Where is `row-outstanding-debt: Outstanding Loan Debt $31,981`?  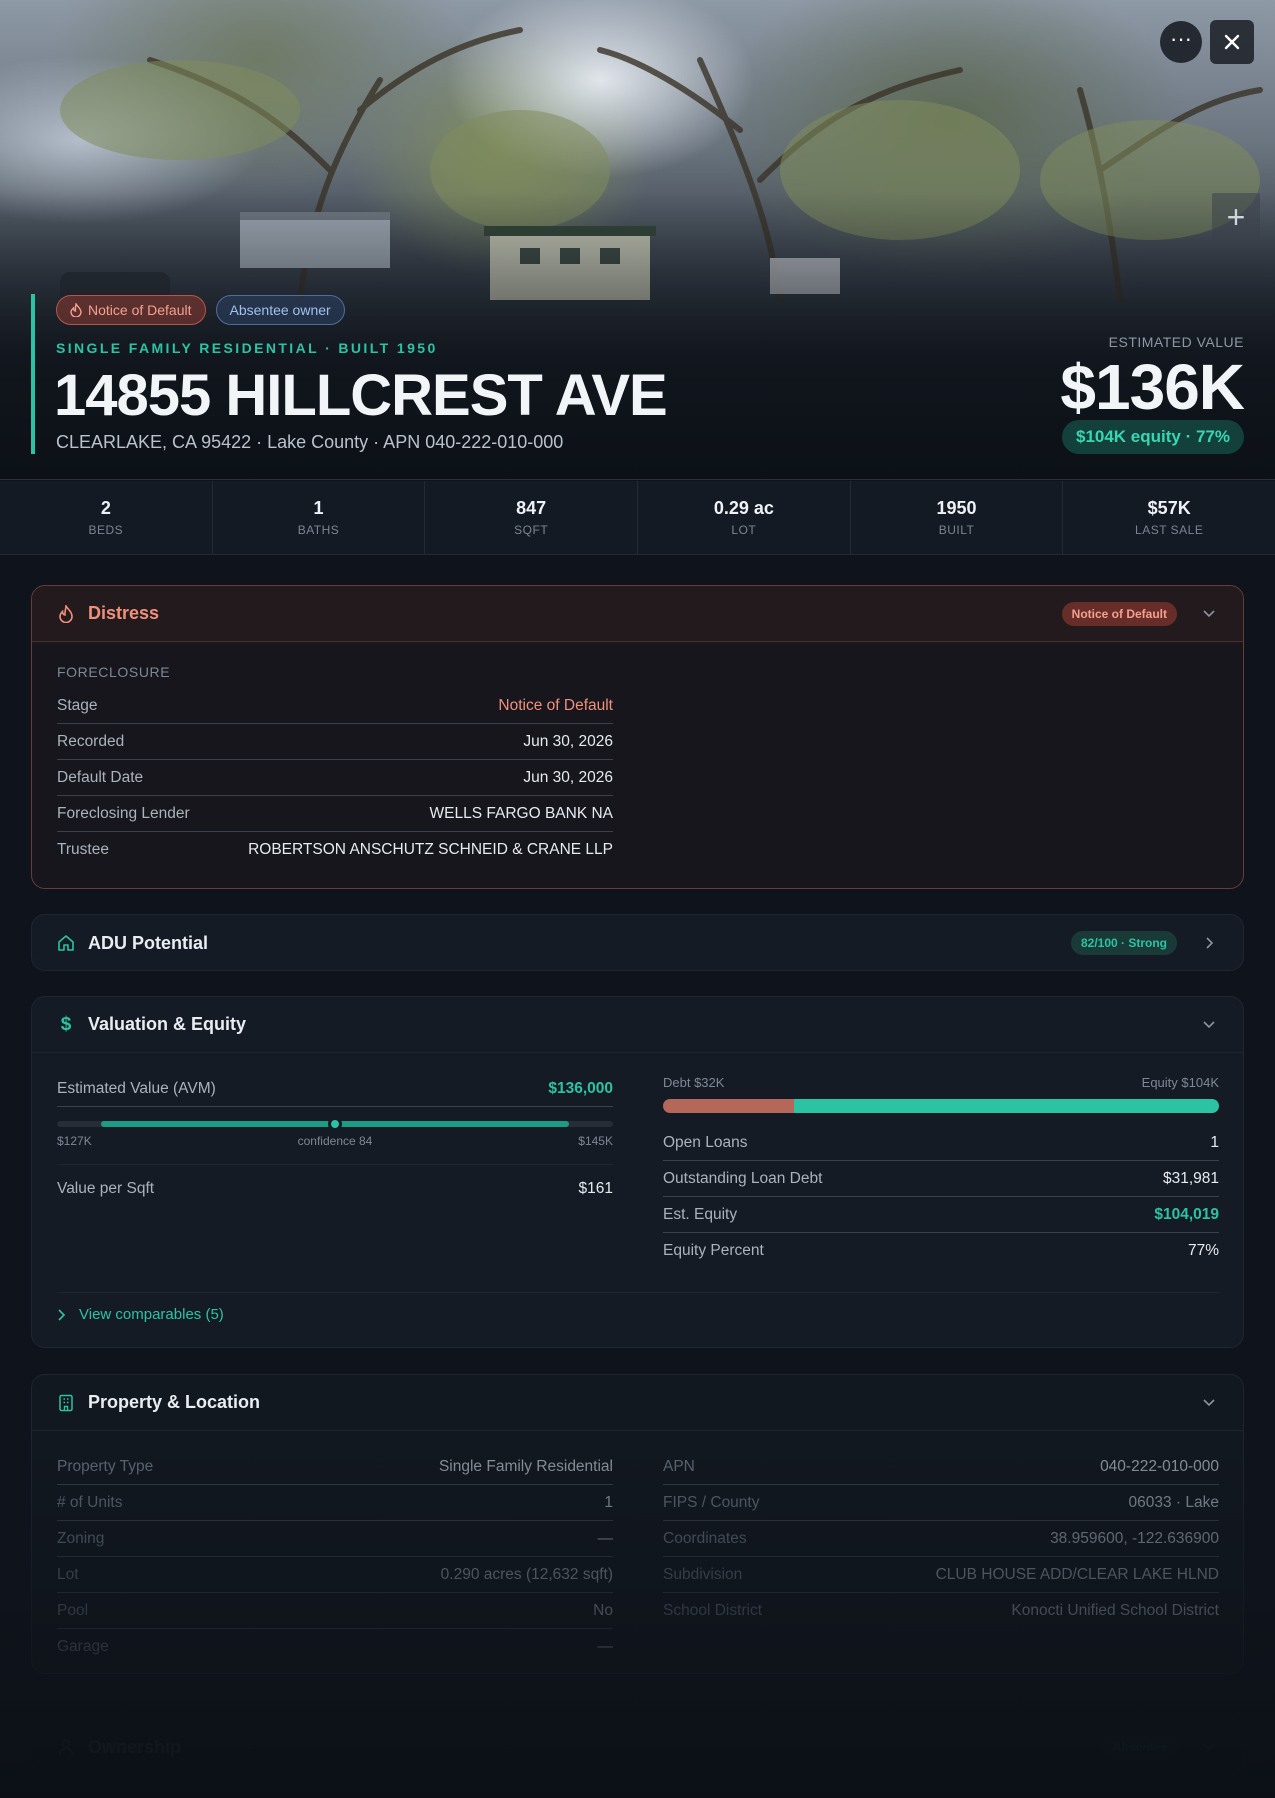 row-outstanding-debt: Outstanding Loan Debt $31,981 is located at coordinates (941, 1179).